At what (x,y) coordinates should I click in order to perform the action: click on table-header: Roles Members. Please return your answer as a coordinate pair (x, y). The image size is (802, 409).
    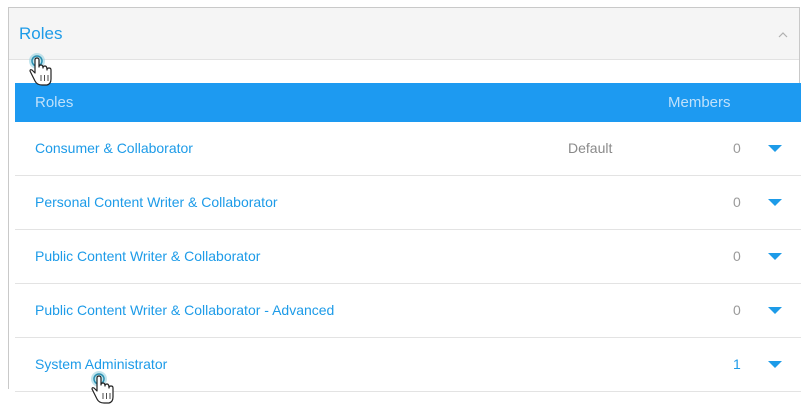
    Looking at the image, I should click on (408, 102).